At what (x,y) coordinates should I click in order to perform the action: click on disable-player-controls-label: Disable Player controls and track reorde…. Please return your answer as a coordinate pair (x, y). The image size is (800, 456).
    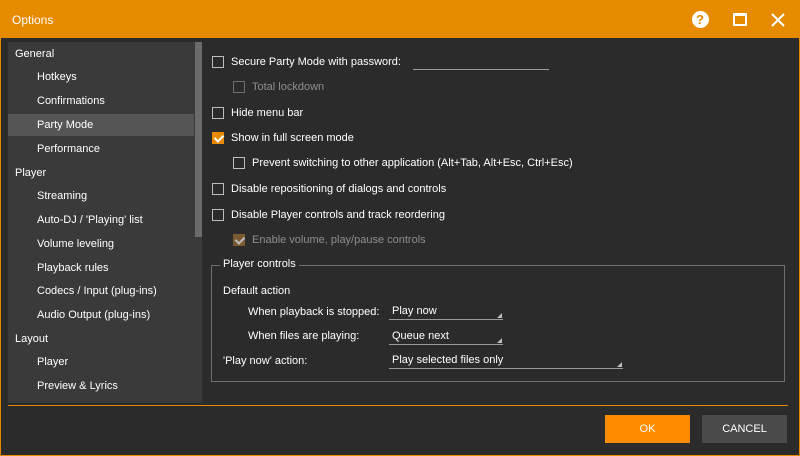
    Looking at the image, I should click on (338, 215).